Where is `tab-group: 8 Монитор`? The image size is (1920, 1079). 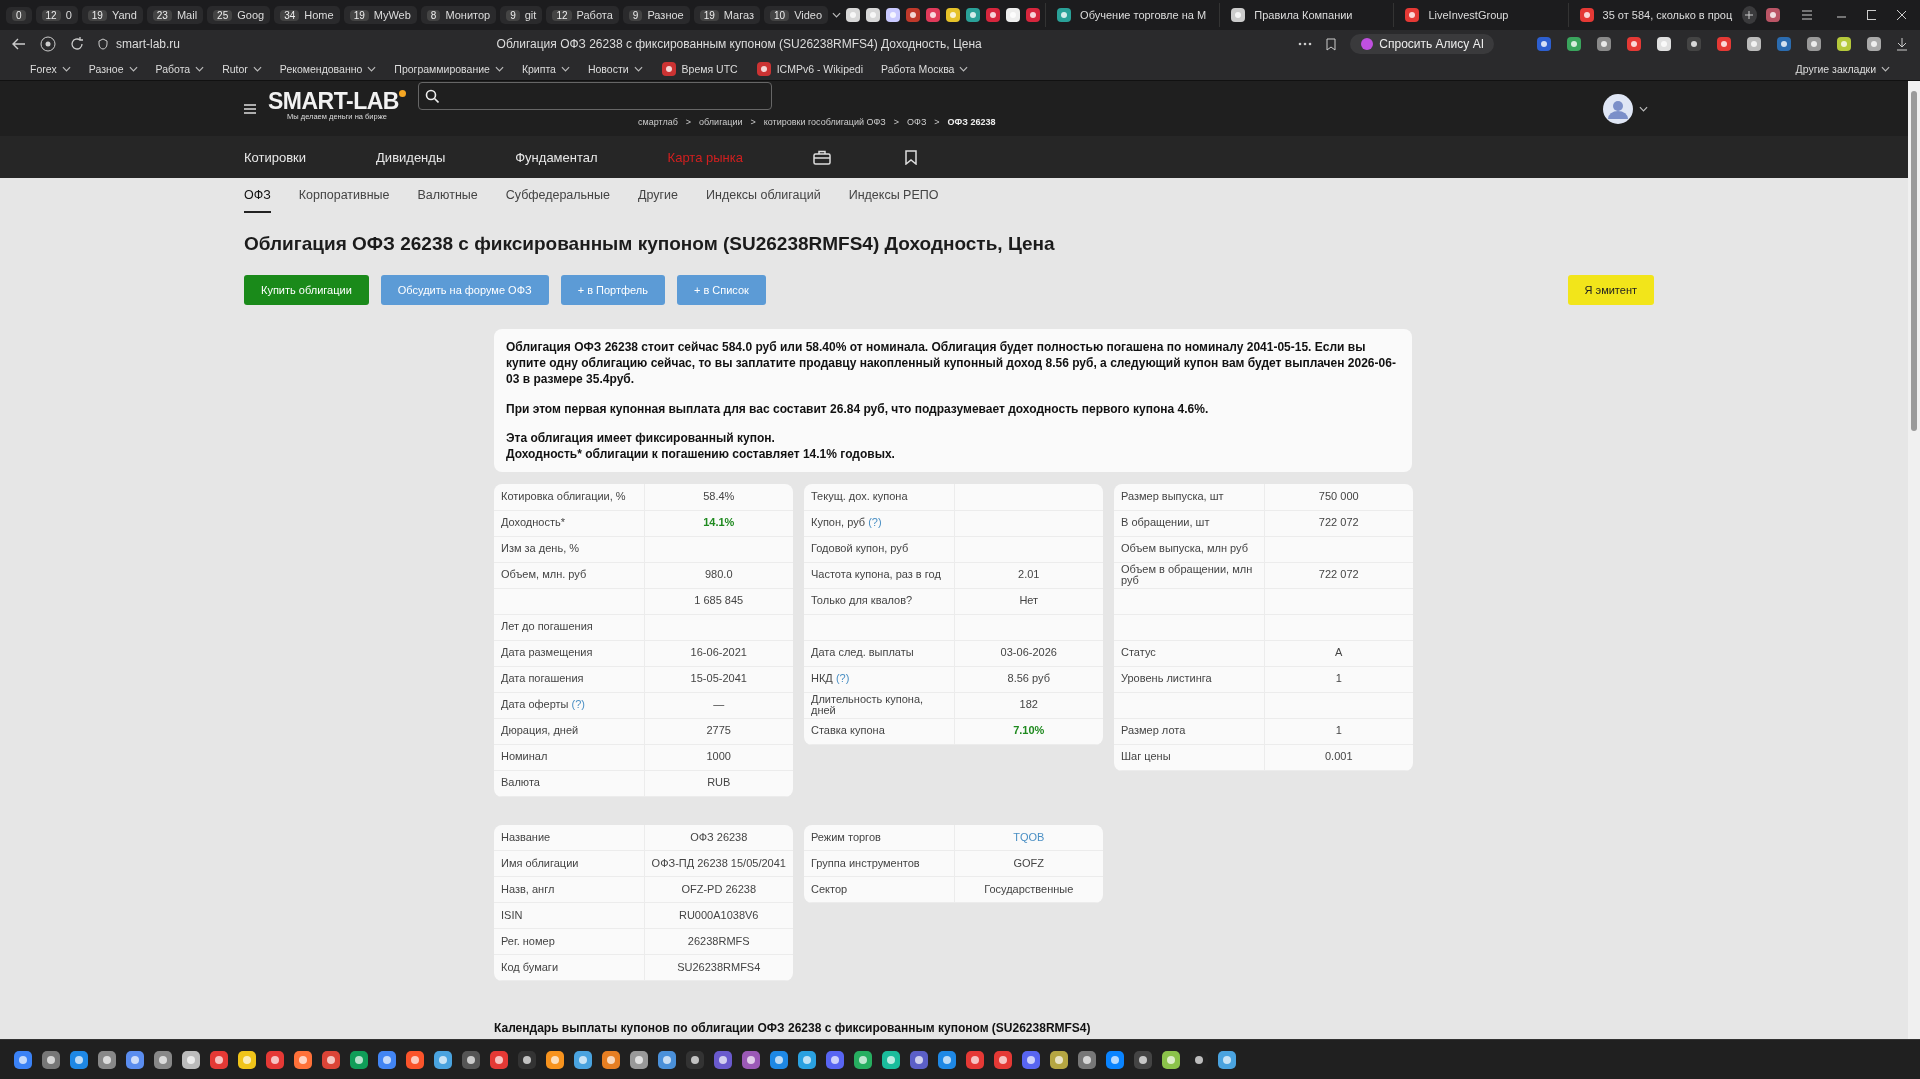
tab-group: 8 Монитор is located at coordinates (458, 15).